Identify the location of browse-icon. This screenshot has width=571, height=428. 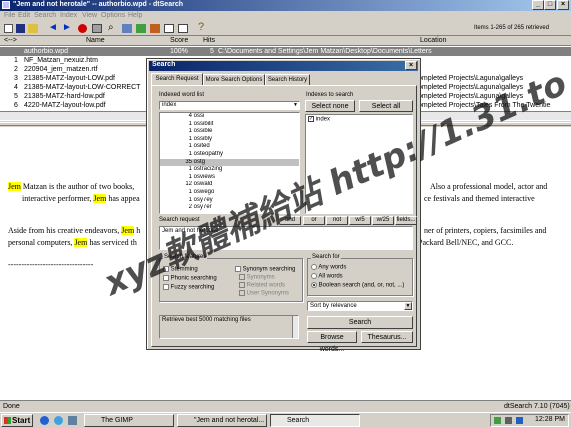
(141, 28).